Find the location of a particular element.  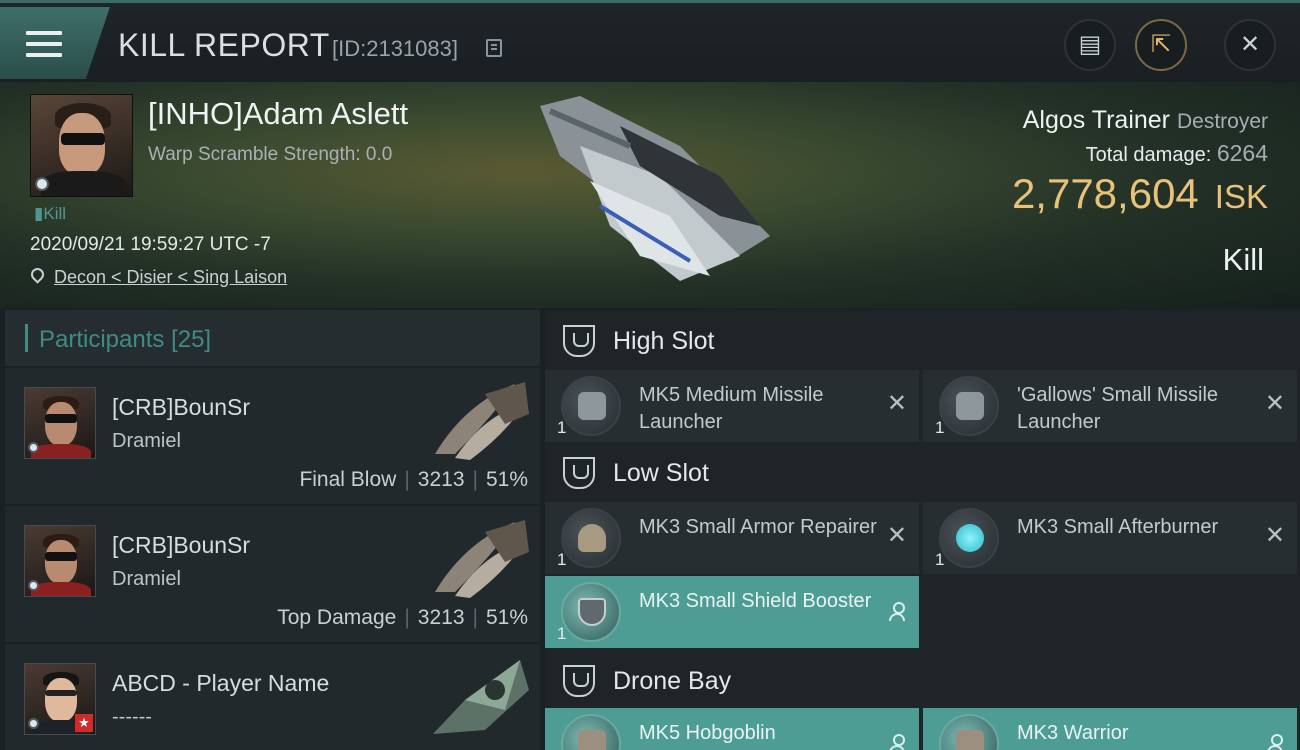

hamburger-menu-icon is located at coordinates (44, 46).